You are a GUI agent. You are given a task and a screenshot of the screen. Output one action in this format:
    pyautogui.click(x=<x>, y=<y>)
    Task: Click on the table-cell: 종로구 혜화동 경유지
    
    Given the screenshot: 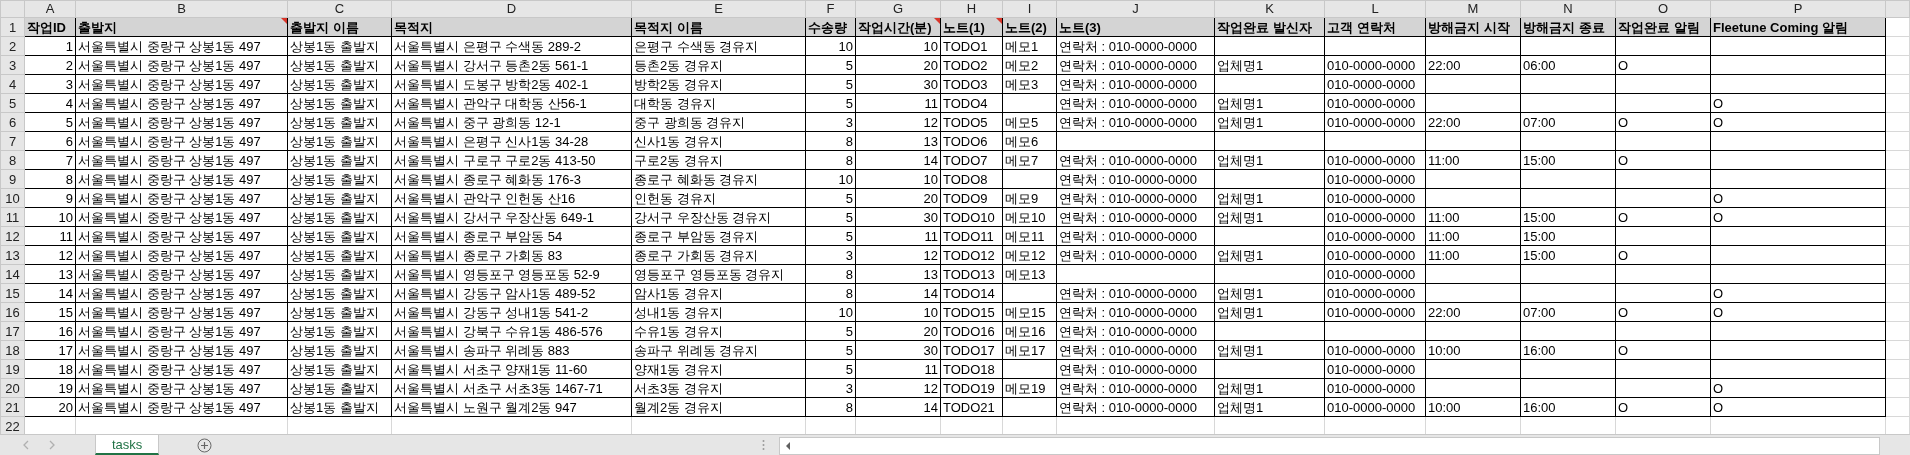 What is the action you would take?
    pyautogui.click(x=718, y=179)
    